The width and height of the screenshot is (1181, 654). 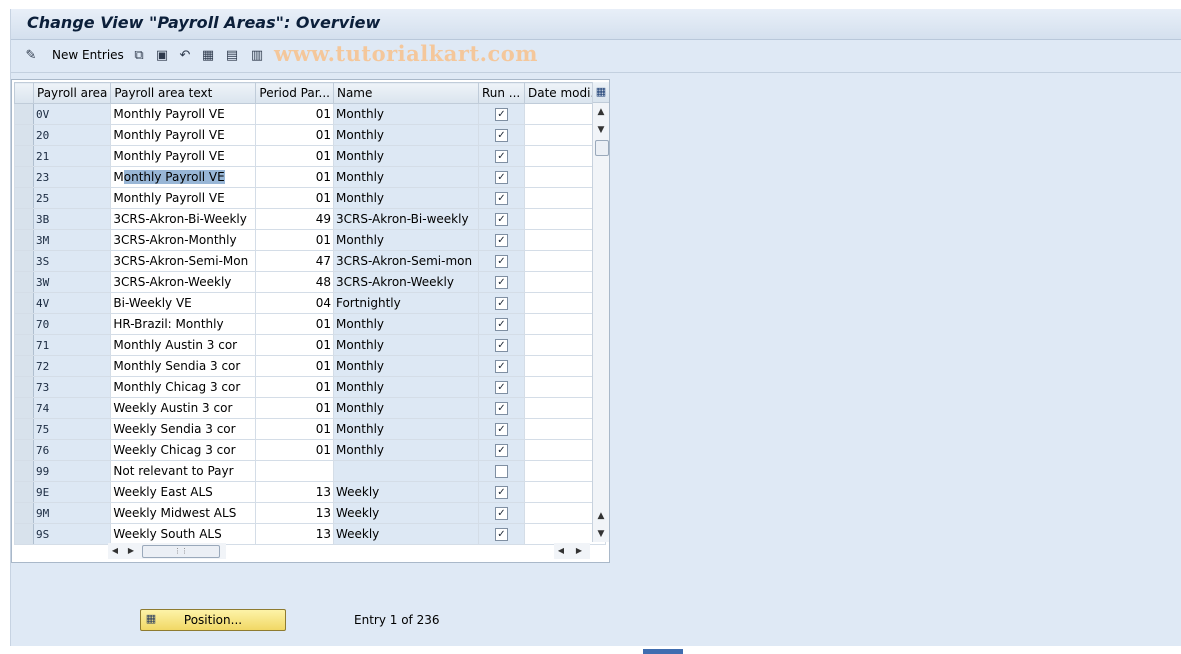 I want to click on payroll-area-text-cell: 3CRS-Akron-Semi-Mon, so click(x=183, y=261).